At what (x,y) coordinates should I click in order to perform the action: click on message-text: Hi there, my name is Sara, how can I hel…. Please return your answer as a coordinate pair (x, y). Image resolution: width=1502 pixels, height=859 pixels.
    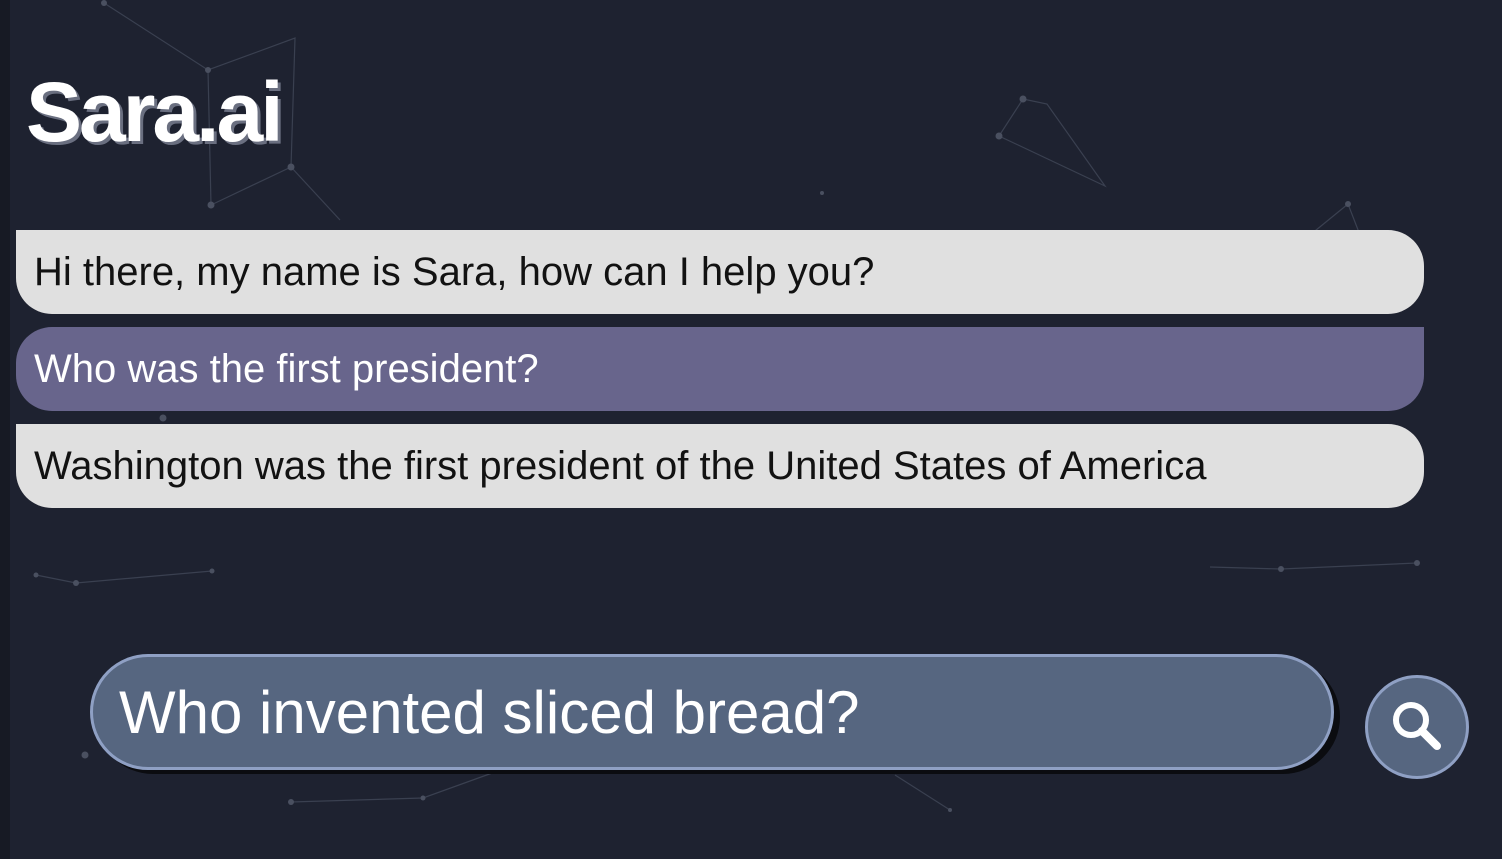
    Looking at the image, I should click on (454, 271).